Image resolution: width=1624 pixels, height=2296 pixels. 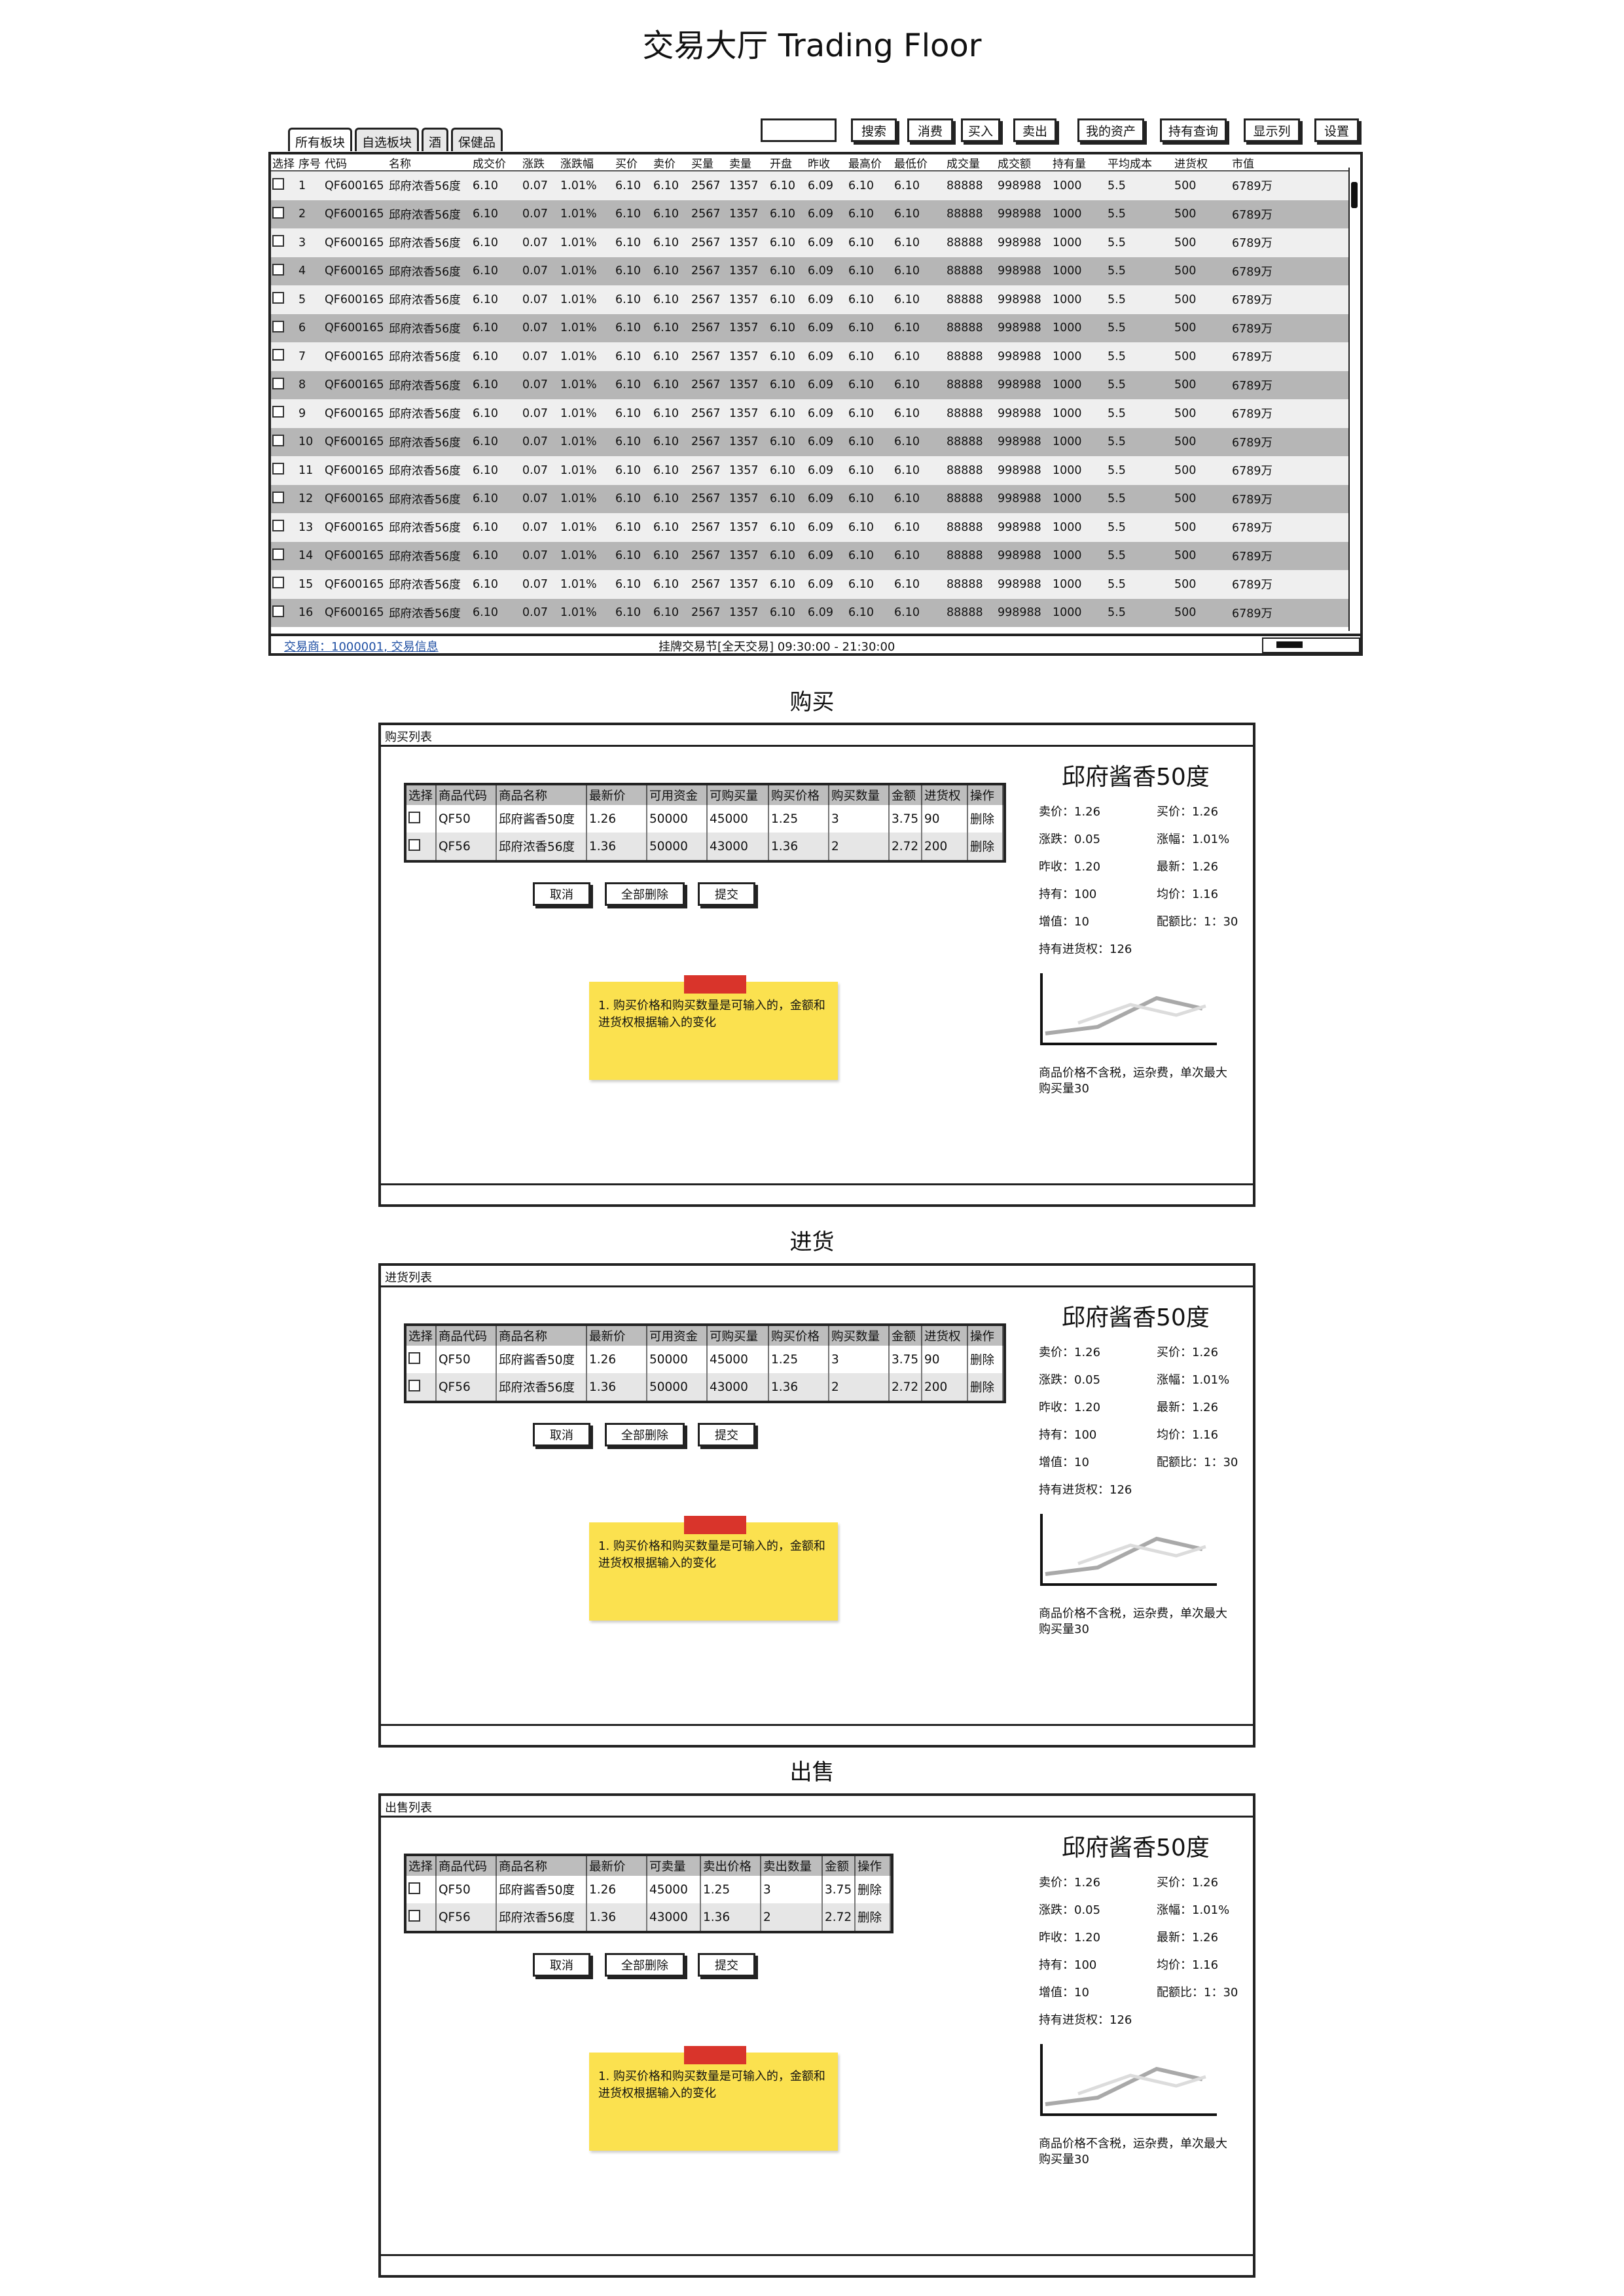 What do you see at coordinates (826, 162) in the screenshot?
I see `column-header: 昨收` at bounding box center [826, 162].